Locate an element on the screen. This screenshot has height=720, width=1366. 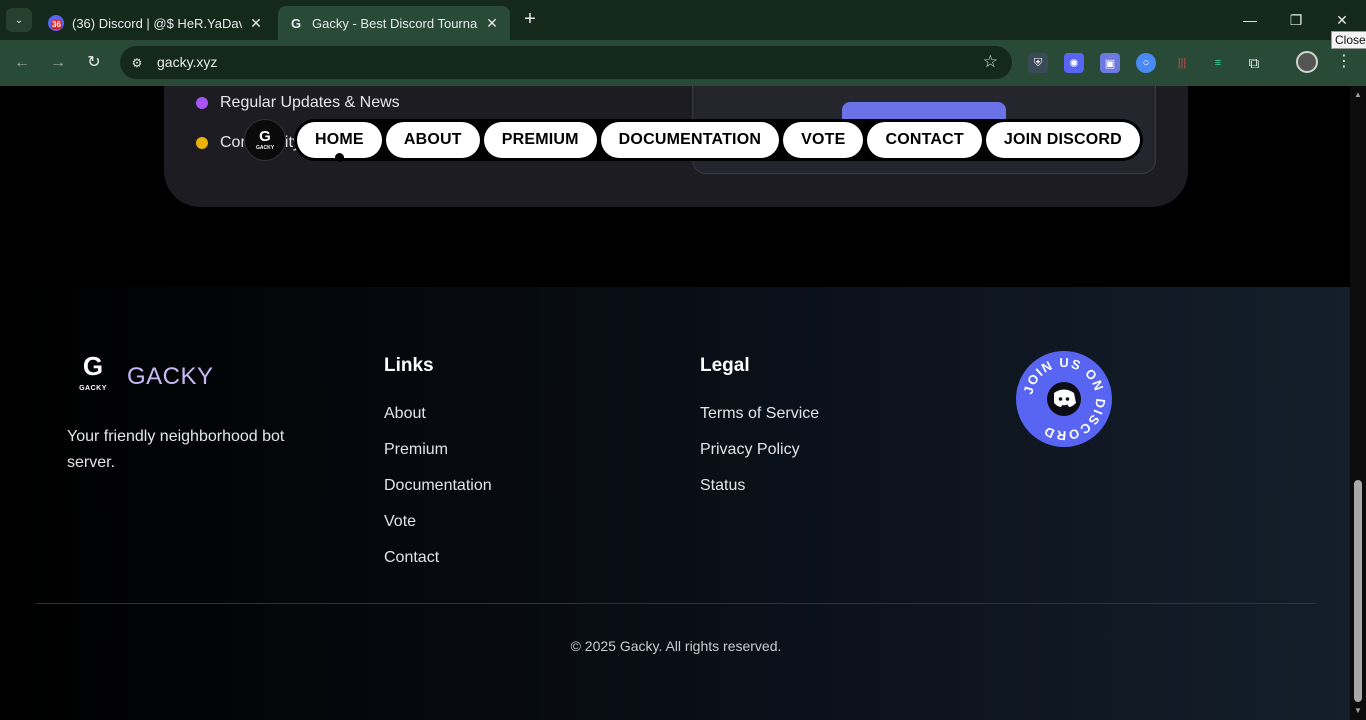
gacky-favicon-icon: G is located at coordinates (296, 23).